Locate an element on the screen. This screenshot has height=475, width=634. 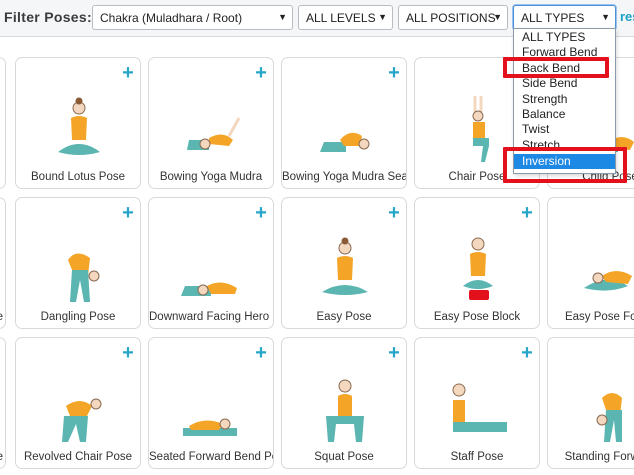
card-name: Revolved Chair Pose is located at coordinates (78, 457).